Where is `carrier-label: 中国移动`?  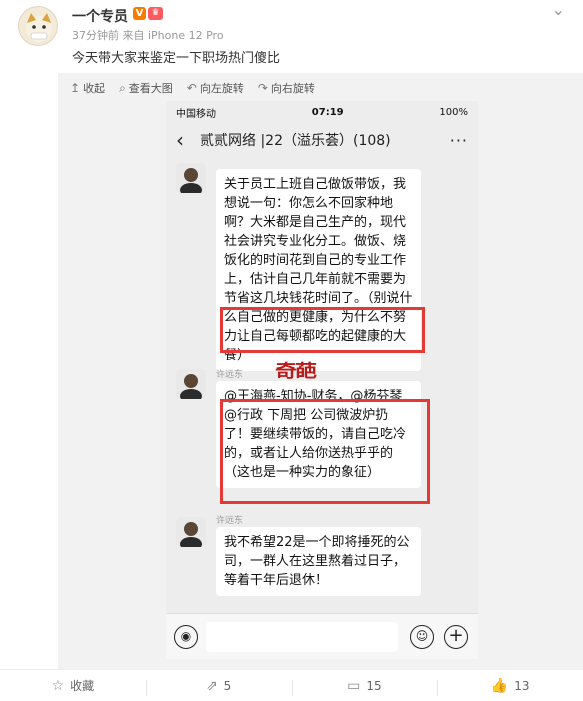 carrier-label: 中国移动 is located at coordinates (196, 114).